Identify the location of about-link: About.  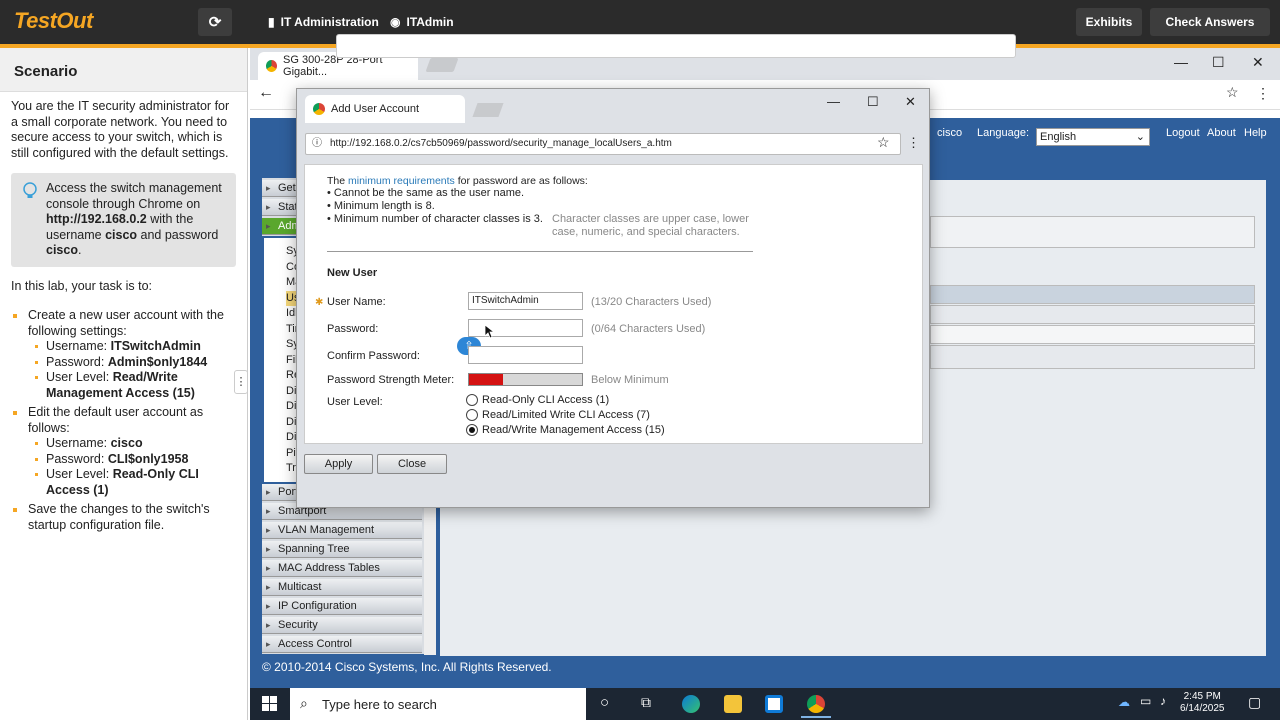
(1221, 133).